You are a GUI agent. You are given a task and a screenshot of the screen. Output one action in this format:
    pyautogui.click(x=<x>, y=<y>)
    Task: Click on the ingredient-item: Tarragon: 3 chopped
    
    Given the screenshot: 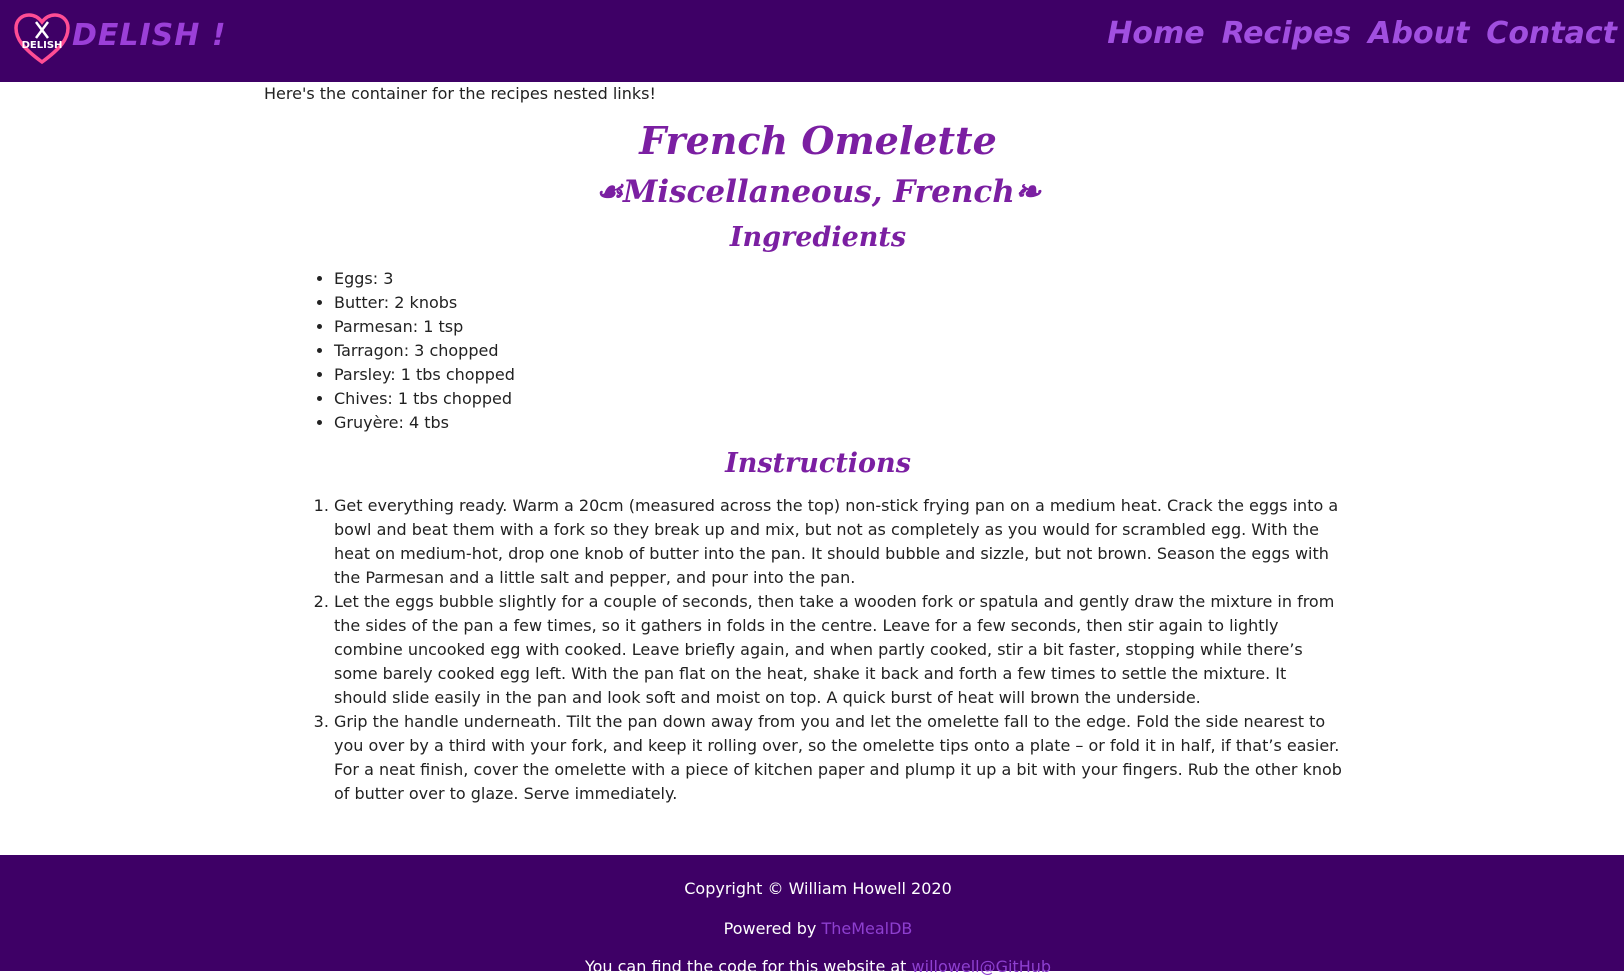 What is the action you would take?
    pyautogui.click(x=424, y=351)
    